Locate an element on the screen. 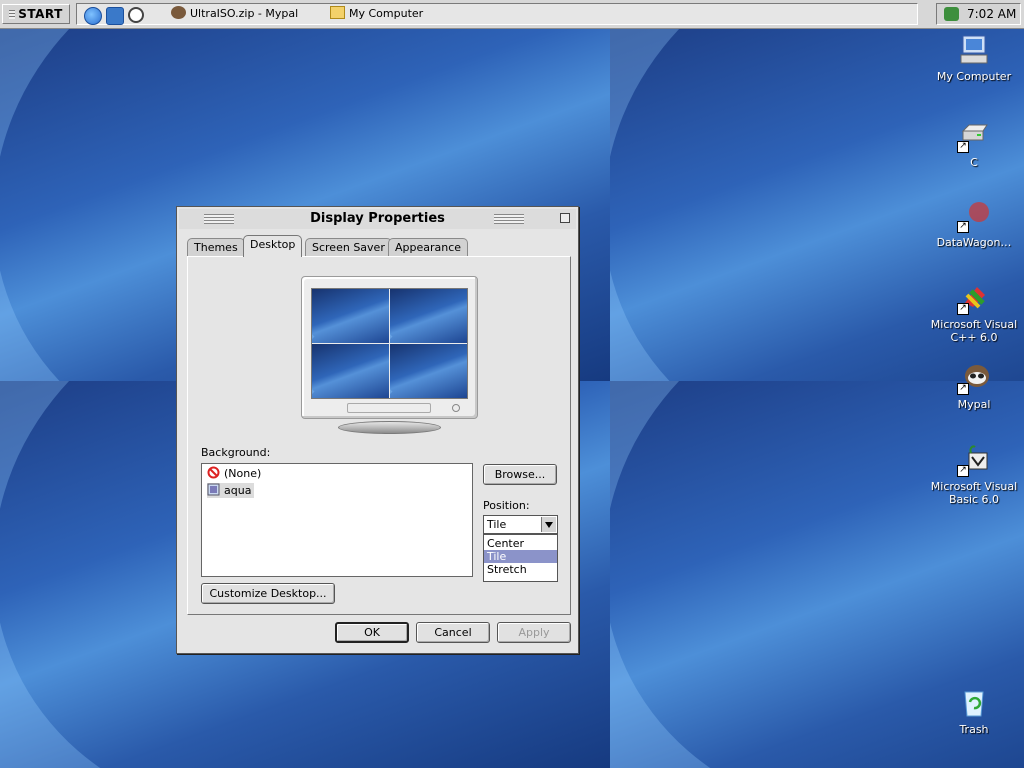 The width and height of the screenshot is (1024, 768). tab-screen-saver: Screen Saver is located at coordinates (348, 247).